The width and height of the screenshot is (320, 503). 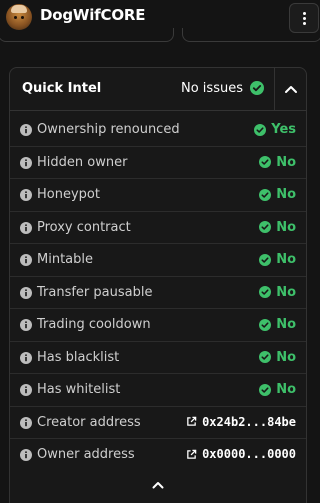 What do you see at coordinates (86, 454) in the screenshot?
I see `intel-label: Owner address` at bounding box center [86, 454].